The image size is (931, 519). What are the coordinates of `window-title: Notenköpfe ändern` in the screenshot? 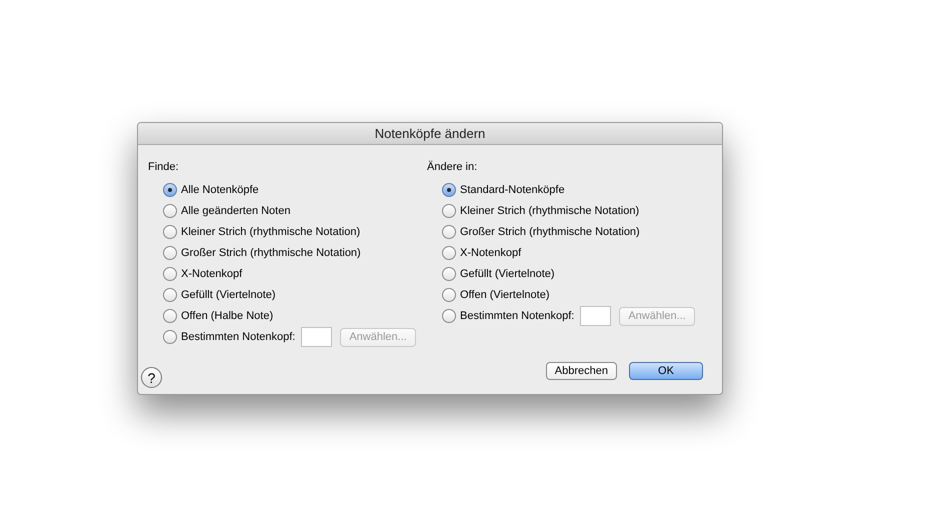 It's located at (430, 133).